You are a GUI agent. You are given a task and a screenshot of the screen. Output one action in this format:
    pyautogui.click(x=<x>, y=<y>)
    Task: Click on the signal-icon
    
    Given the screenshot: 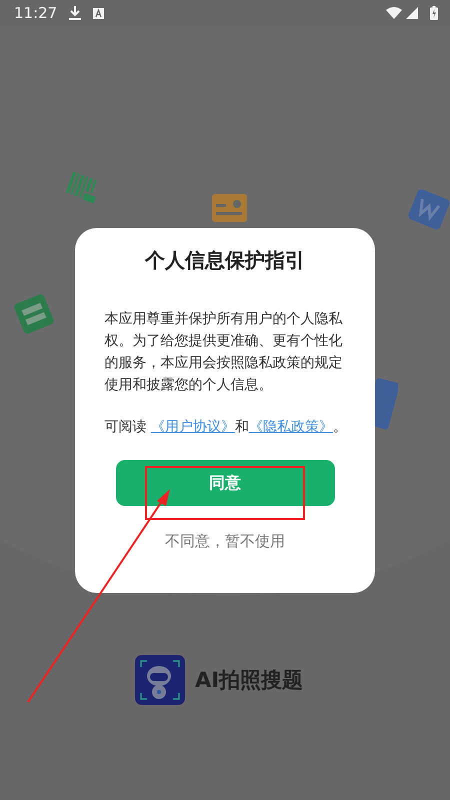 What is the action you would take?
    pyautogui.click(x=412, y=13)
    